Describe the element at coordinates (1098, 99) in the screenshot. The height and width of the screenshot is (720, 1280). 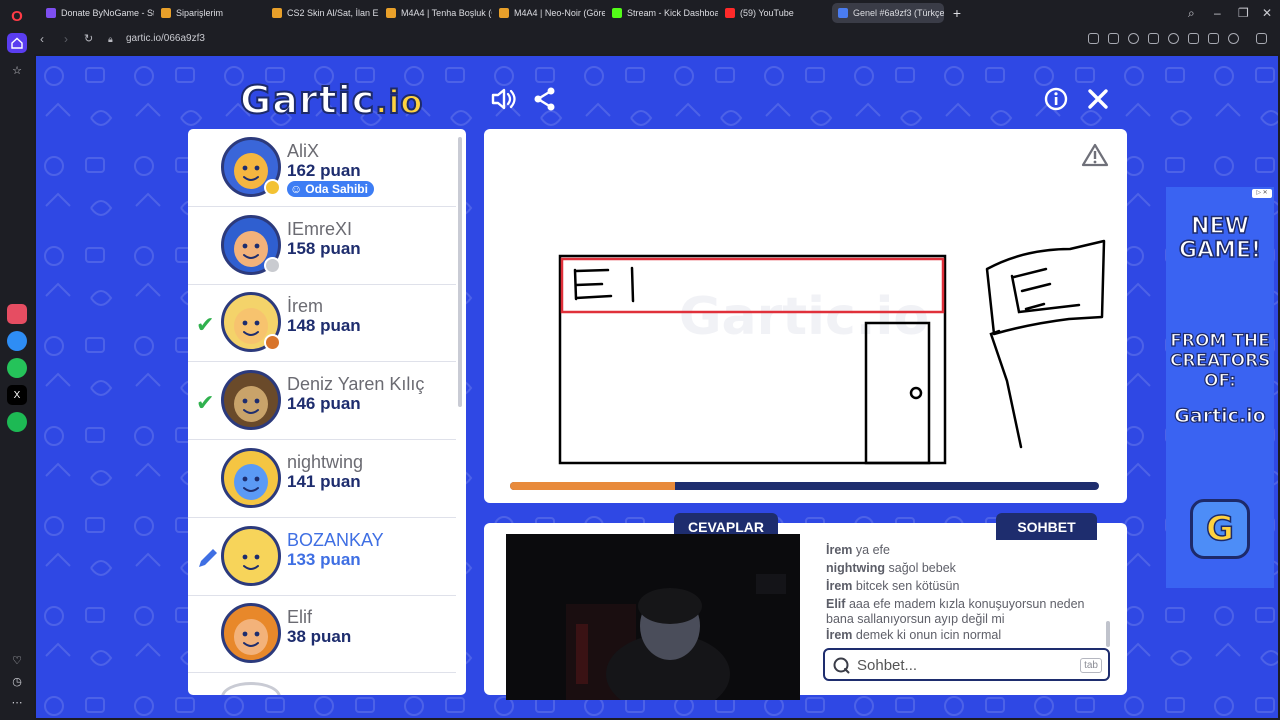
I see `close-icon` at that location.